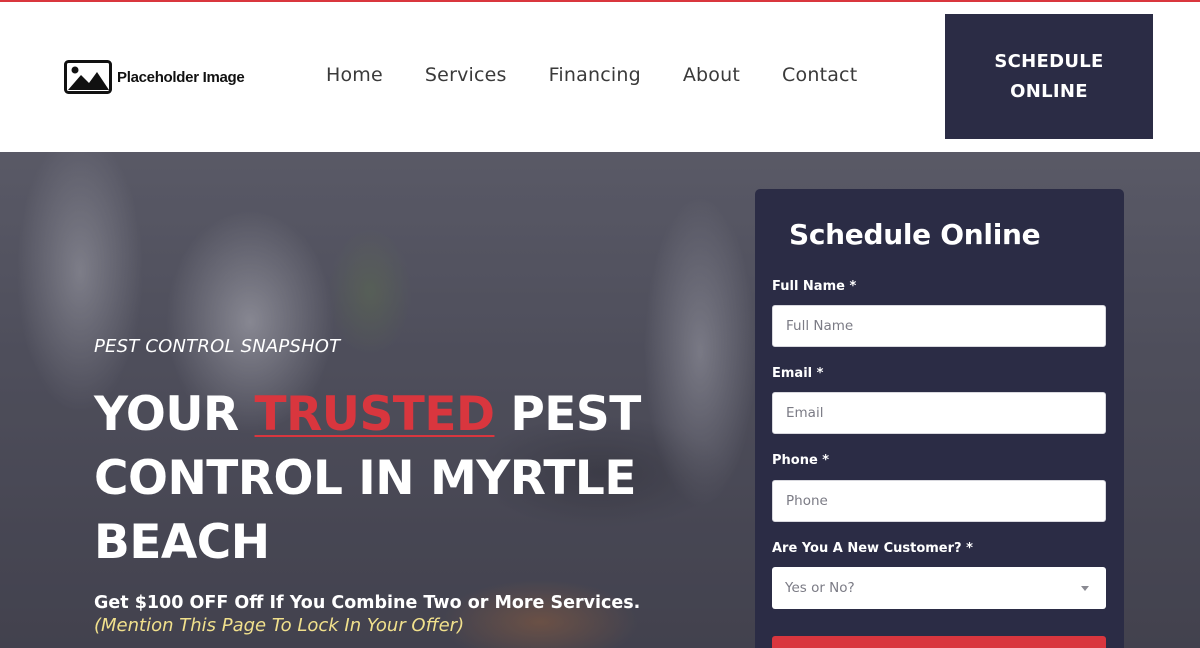 The image size is (1200, 648). I want to click on new-customer-label: Are You A New Customer? *, so click(872, 548).